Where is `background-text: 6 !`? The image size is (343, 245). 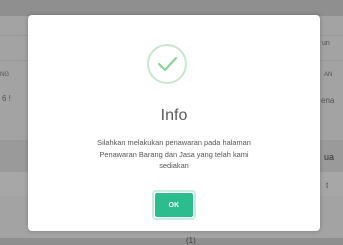
background-text: 6 ! is located at coordinates (6, 98).